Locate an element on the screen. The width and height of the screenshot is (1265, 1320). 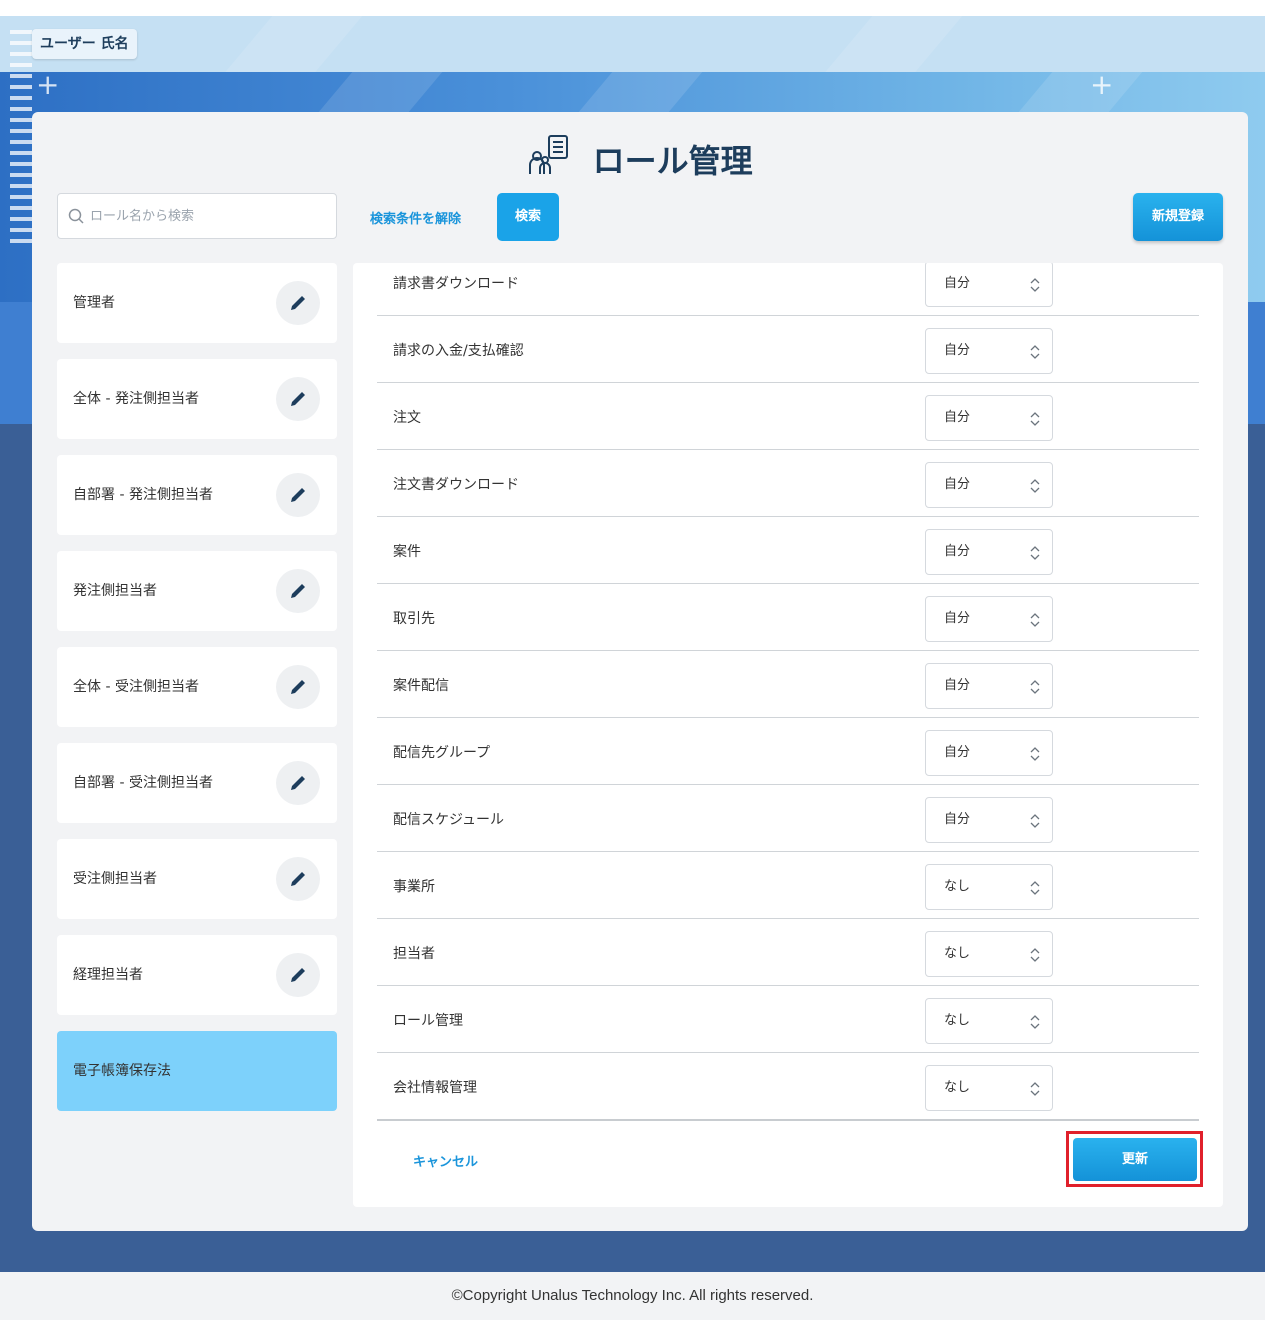
permission-row: 請求書ダウンロード 自分 is located at coordinates (788, 289).